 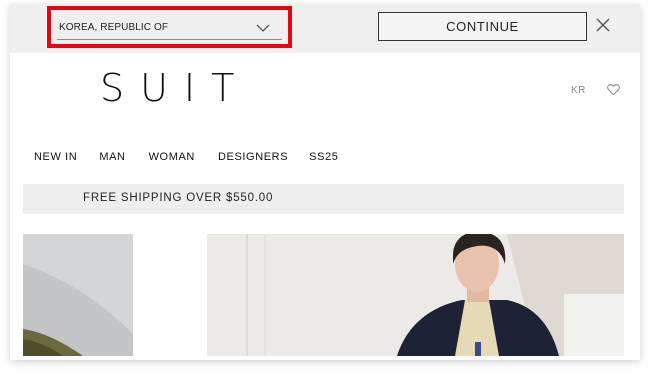 I want to click on shipping-banner: FREE SHIPPING OVER $550.00, so click(x=323, y=199).